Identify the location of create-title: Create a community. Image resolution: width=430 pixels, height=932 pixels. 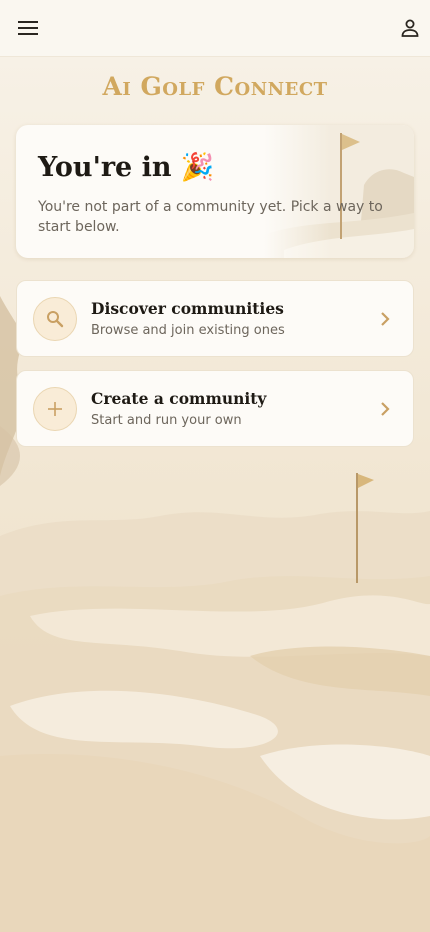
(179, 398).